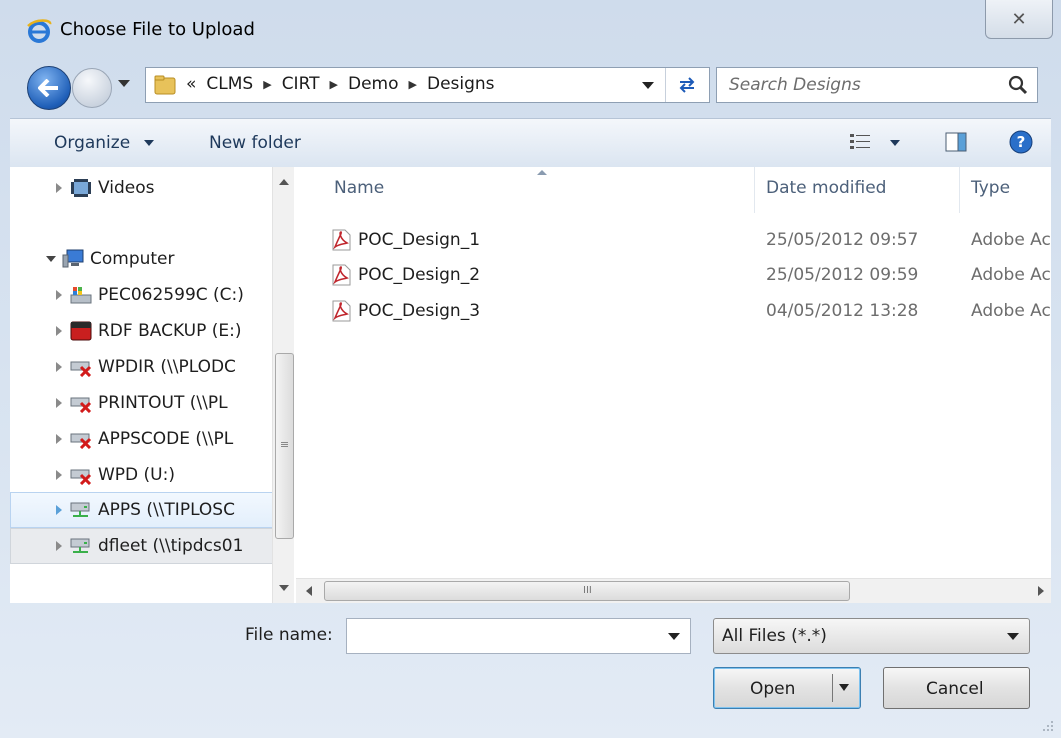 Image resolution: width=1061 pixels, height=738 pixels. I want to click on column-header-type: Type, so click(990, 188).